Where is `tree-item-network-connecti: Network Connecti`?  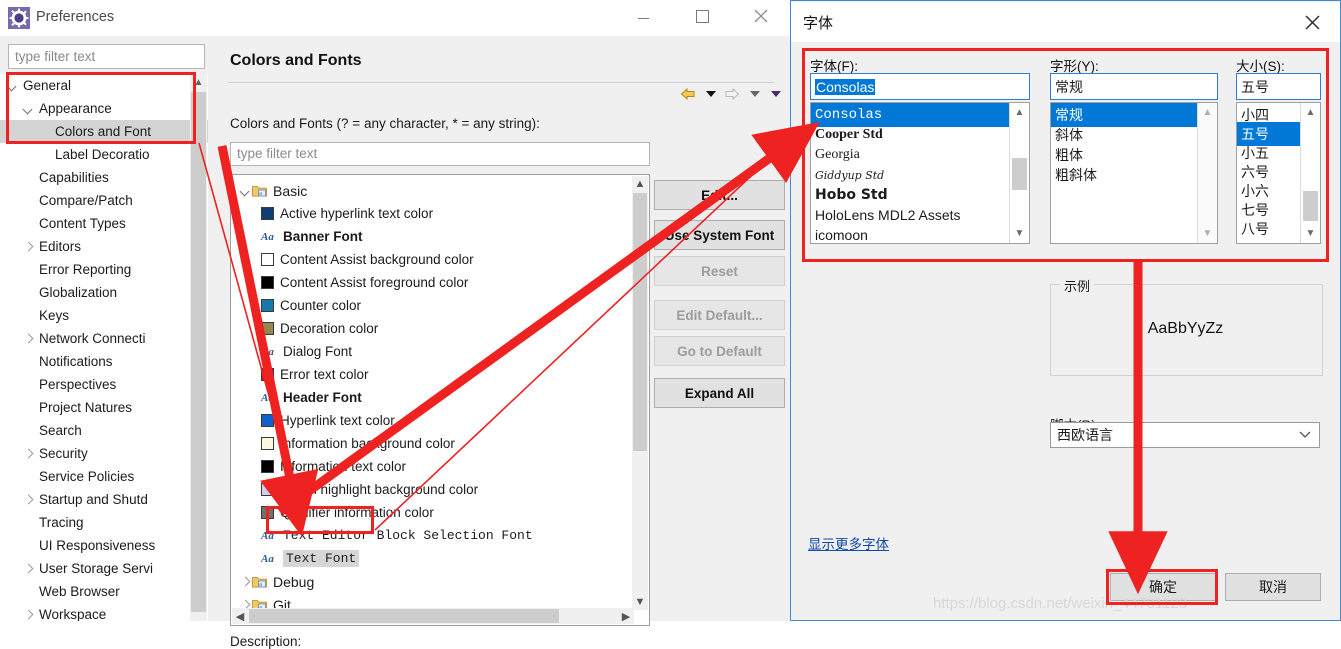 tree-item-network-connecti: Network Connecti is located at coordinates (104, 338).